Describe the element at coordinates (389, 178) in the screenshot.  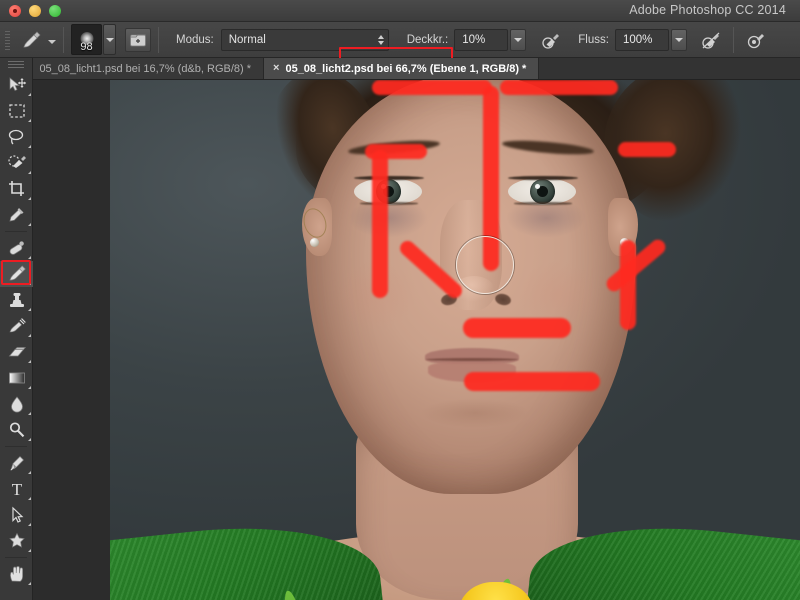
I see `eyeliner-left` at that location.